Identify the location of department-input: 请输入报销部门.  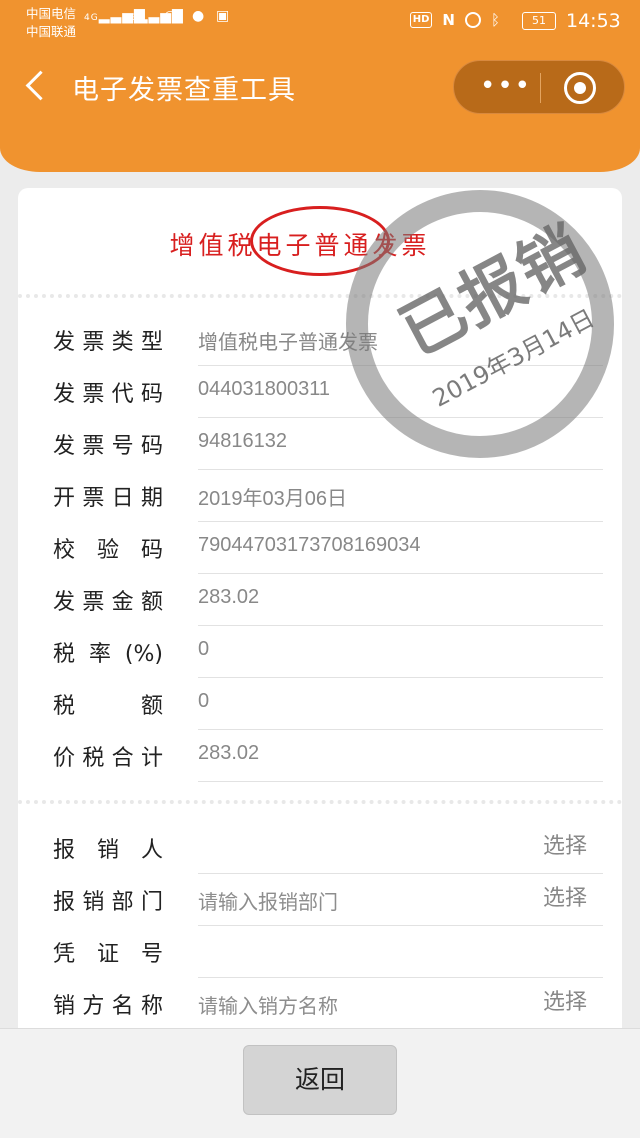
(268, 900).